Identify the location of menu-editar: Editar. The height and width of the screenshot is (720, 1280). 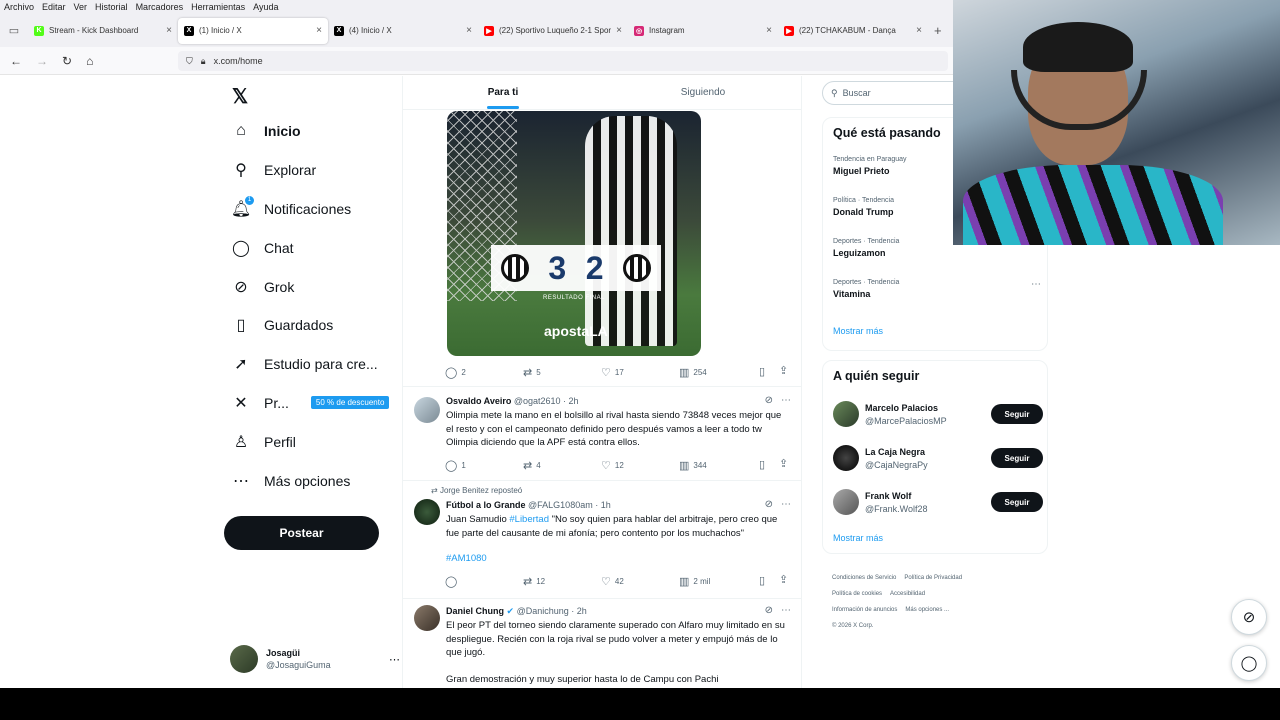
(54, 7).